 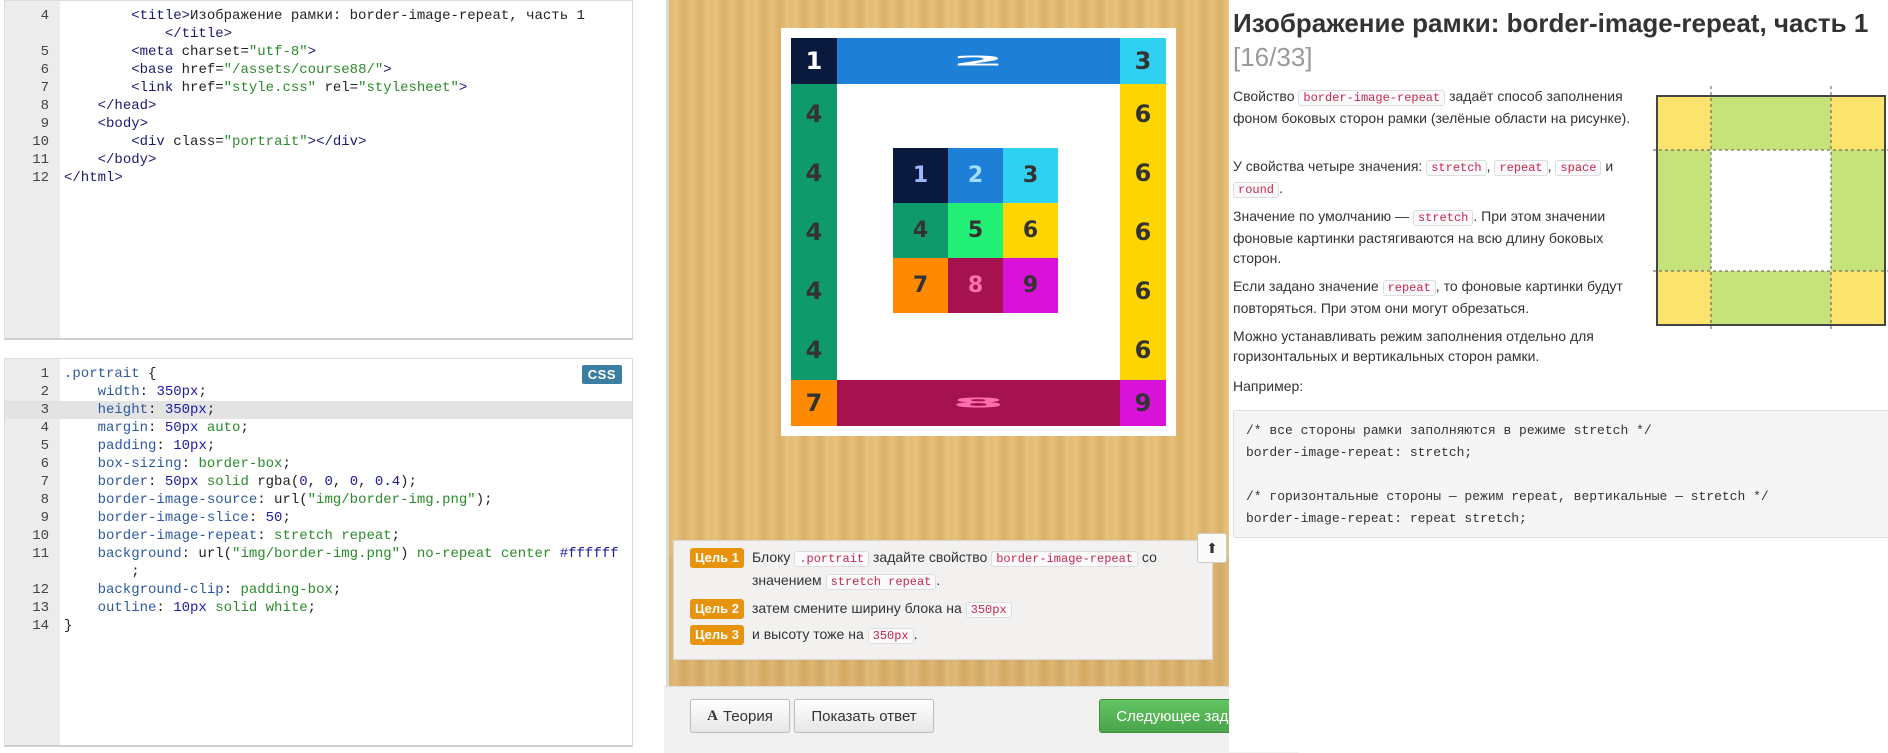 What do you see at coordinates (1030, 285) in the screenshot?
I see `background-tile: 9` at bounding box center [1030, 285].